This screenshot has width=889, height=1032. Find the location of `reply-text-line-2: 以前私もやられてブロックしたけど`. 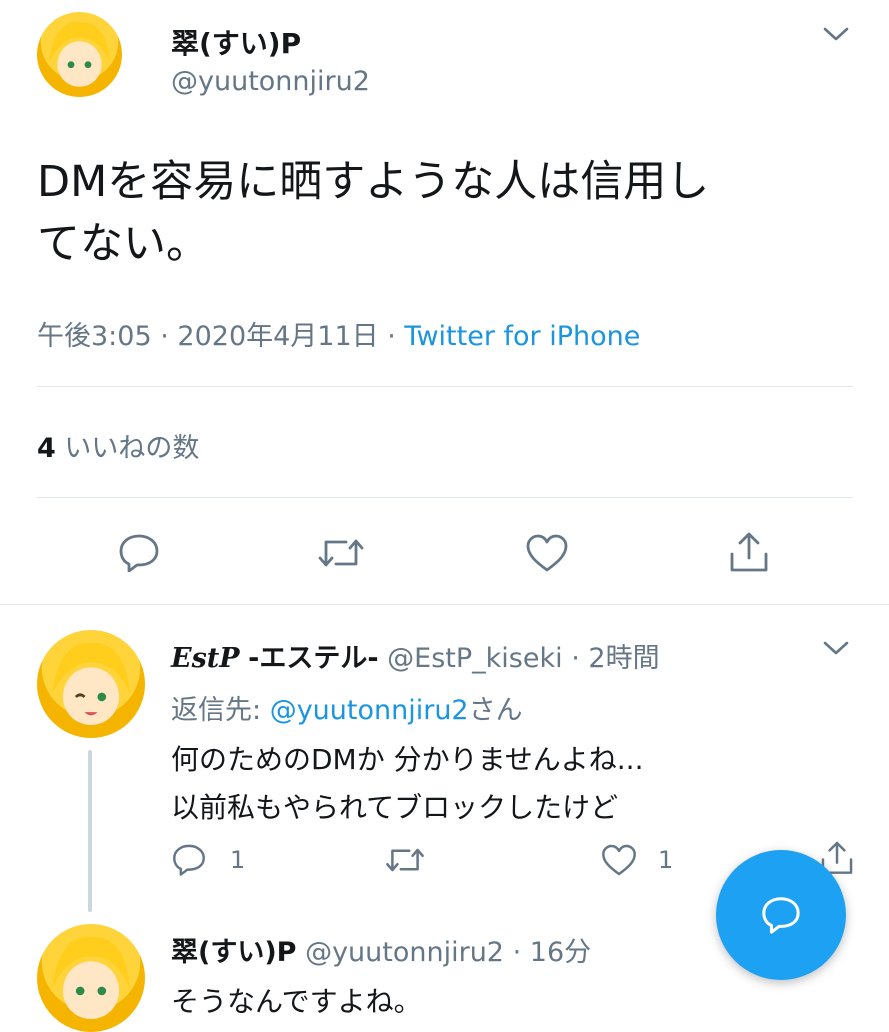

reply-text-line-2: 以前私もやられてブロックしたけど is located at coordinates (395, 807).